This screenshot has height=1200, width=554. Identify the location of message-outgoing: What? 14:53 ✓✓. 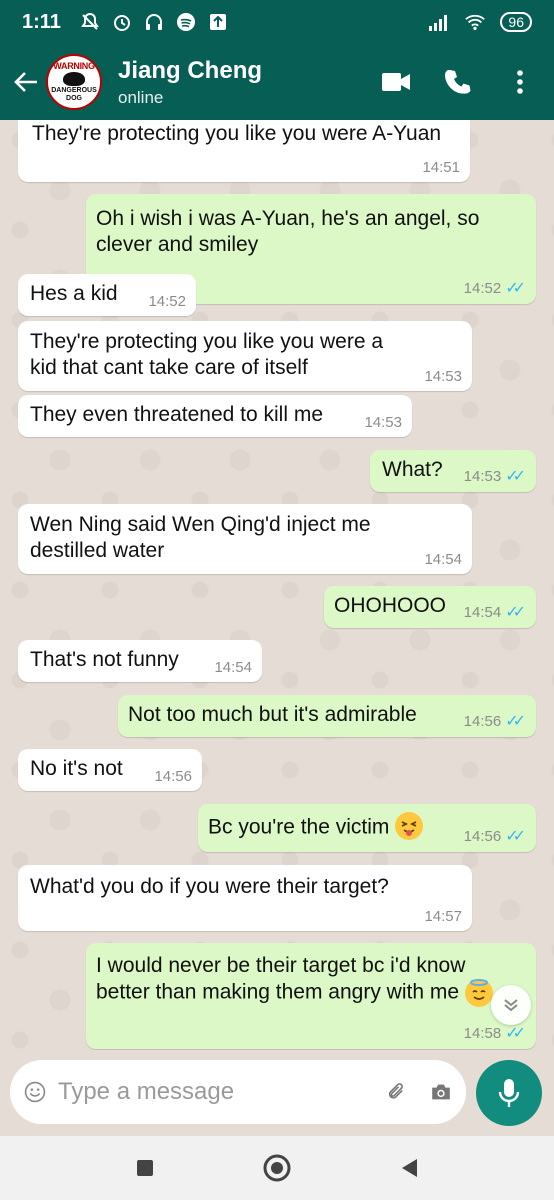
(453, 471).